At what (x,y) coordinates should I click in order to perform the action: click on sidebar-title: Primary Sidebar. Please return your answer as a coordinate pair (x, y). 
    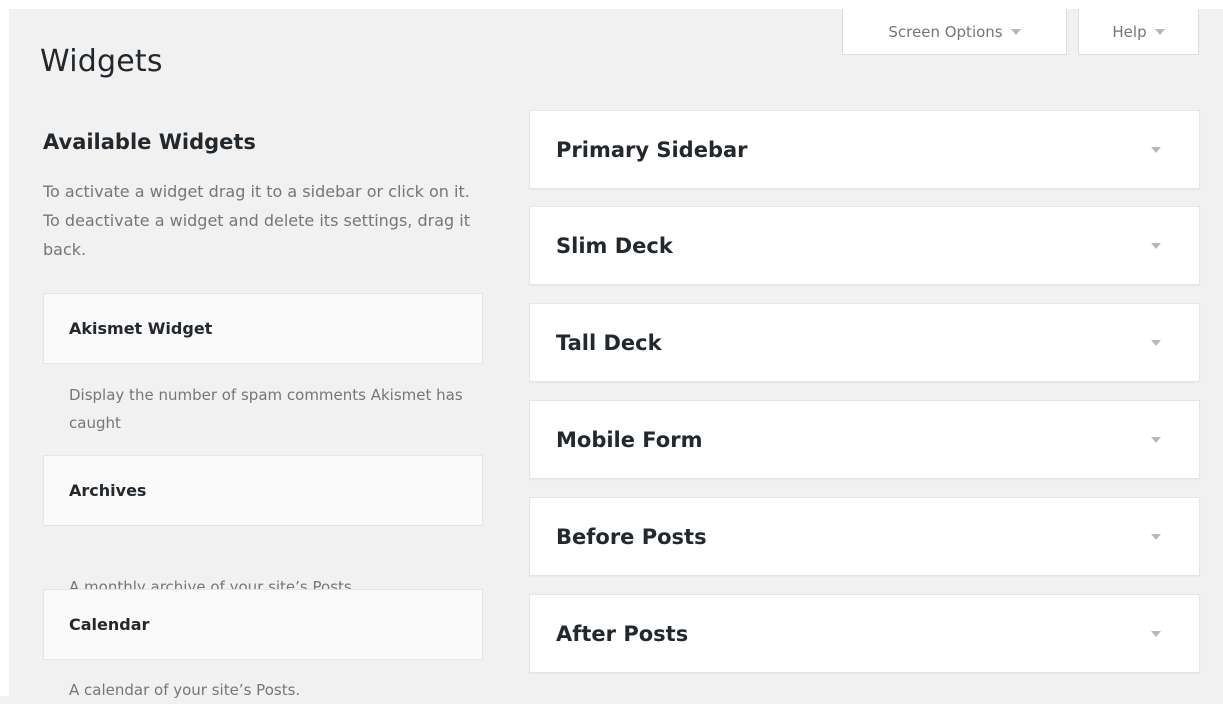
    Looking at the image, I should click on (652, 149).